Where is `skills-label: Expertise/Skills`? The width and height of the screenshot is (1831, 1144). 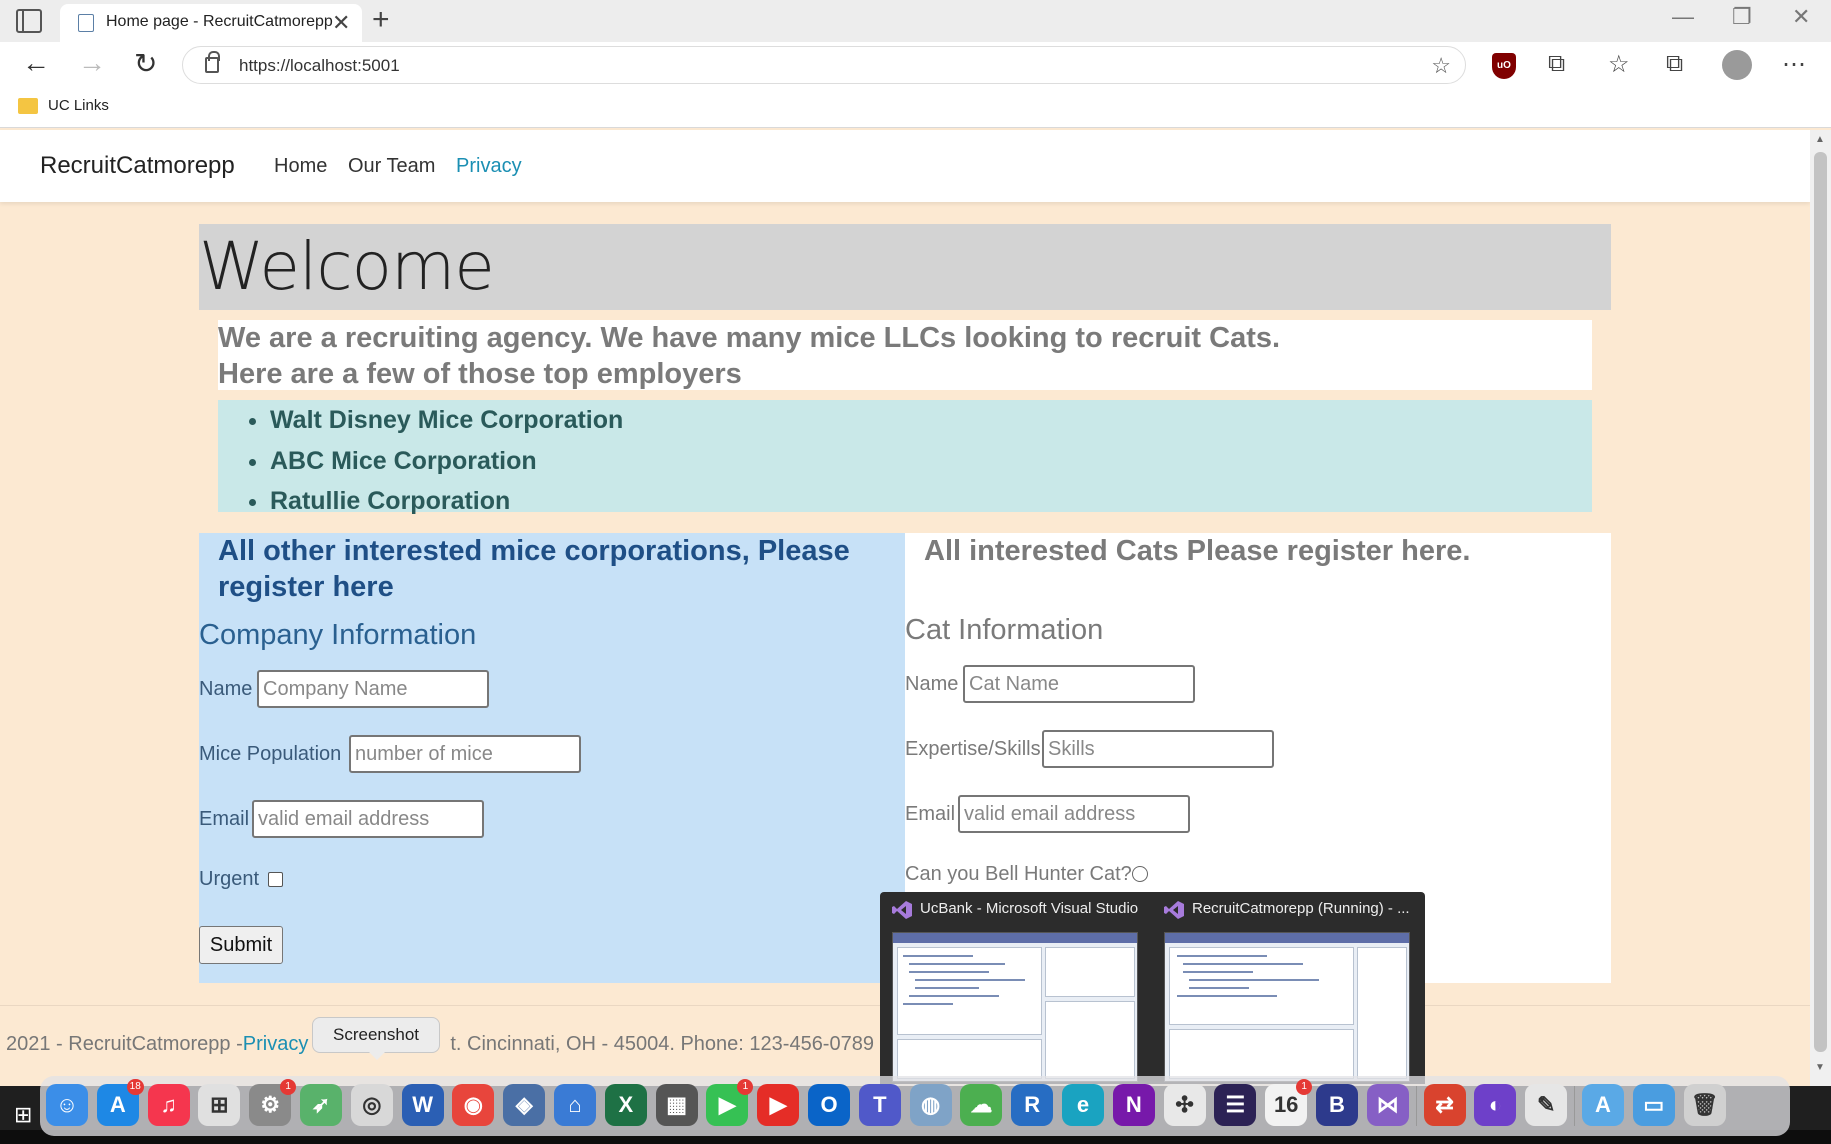 skills-label: Expertise/Skills is located at coordinates (973, 749).